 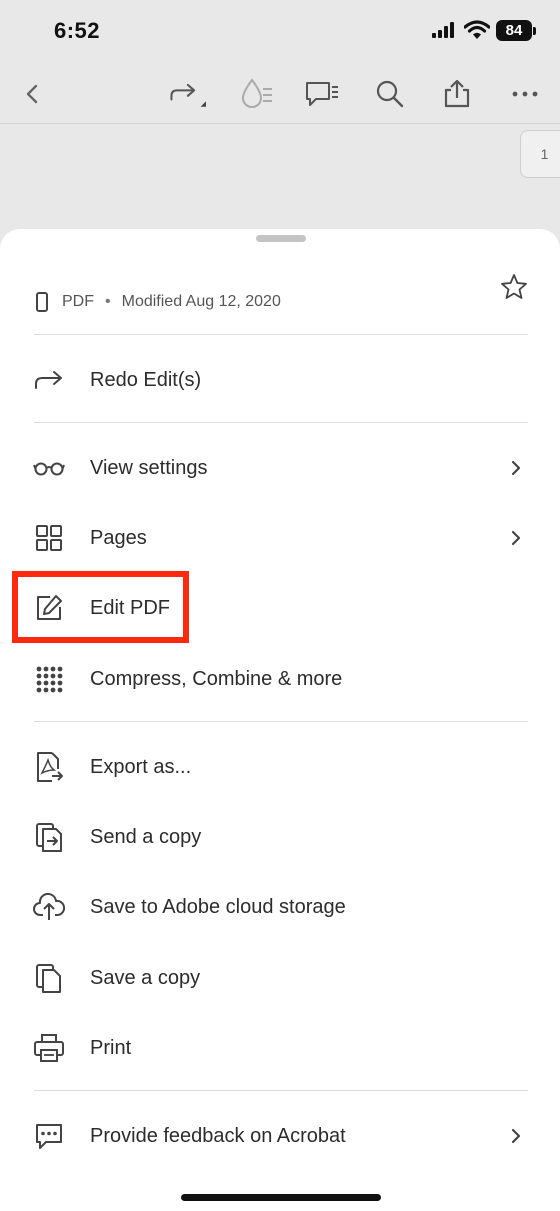 I want to click on status-time: 6:52, so click(x=77, y=30).